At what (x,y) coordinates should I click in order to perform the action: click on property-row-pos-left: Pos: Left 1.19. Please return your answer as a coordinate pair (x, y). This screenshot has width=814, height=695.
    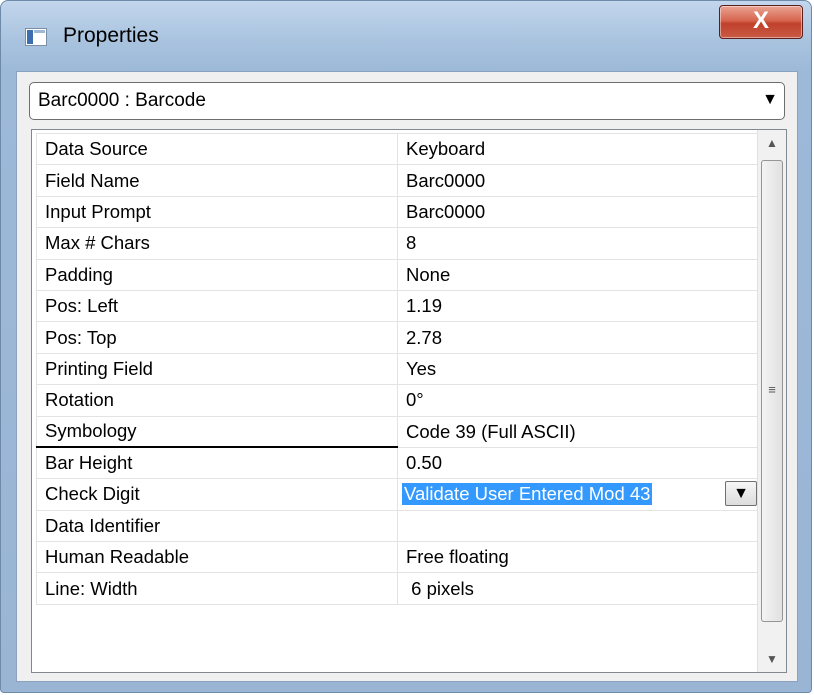
    Looking at the image, I should click on (401, 306).